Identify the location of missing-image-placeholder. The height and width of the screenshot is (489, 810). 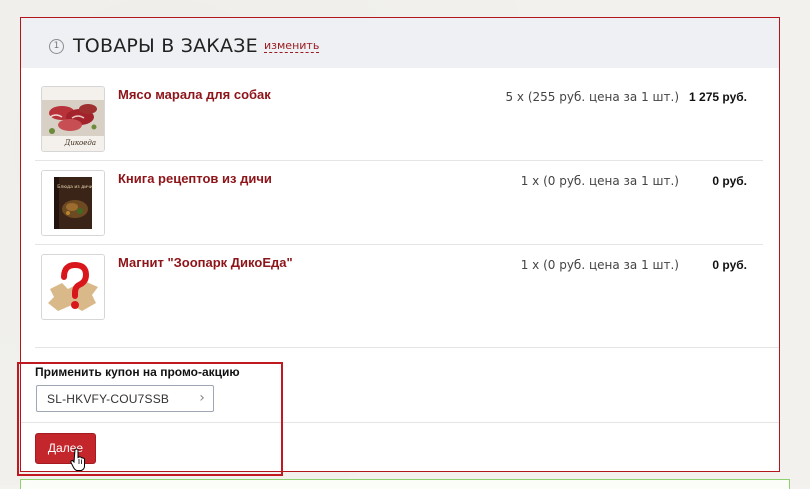
(73, 287).